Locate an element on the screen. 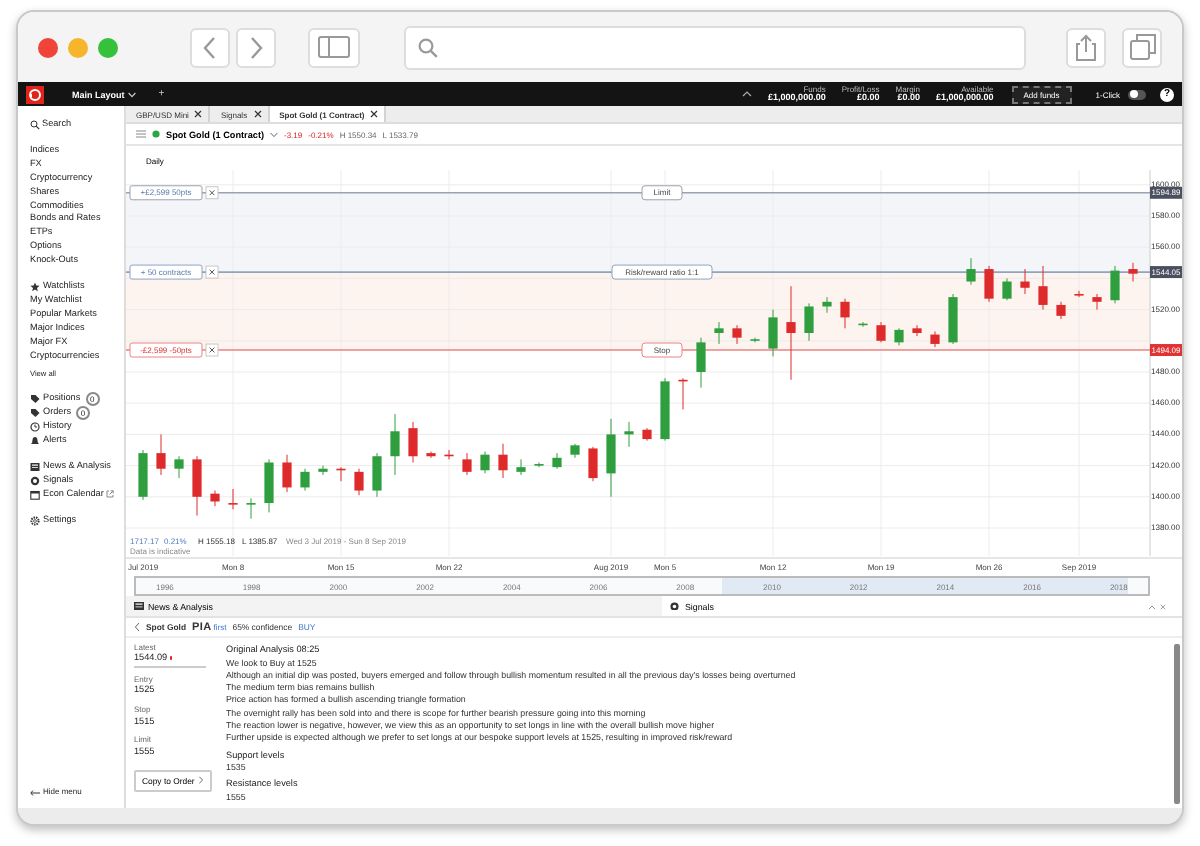  bell-icon is located at coordinates (35, 441).